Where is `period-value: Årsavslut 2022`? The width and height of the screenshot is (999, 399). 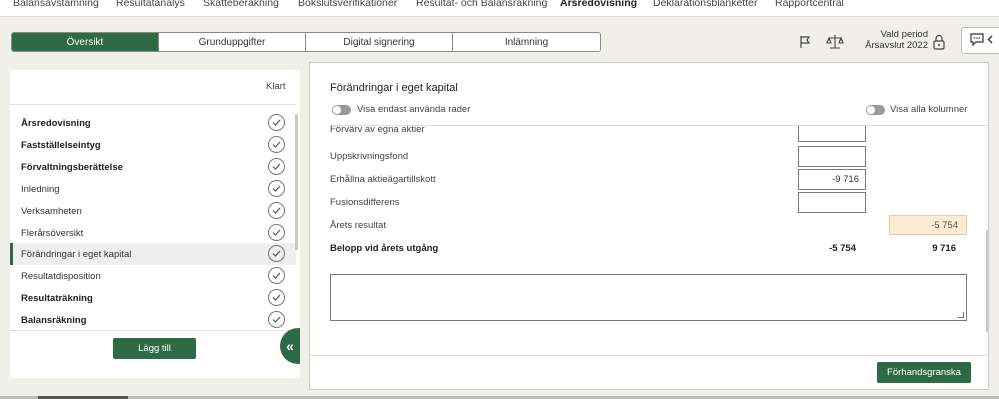 period-value: Årsavslut 2022 is located at coordinates (896, 45).